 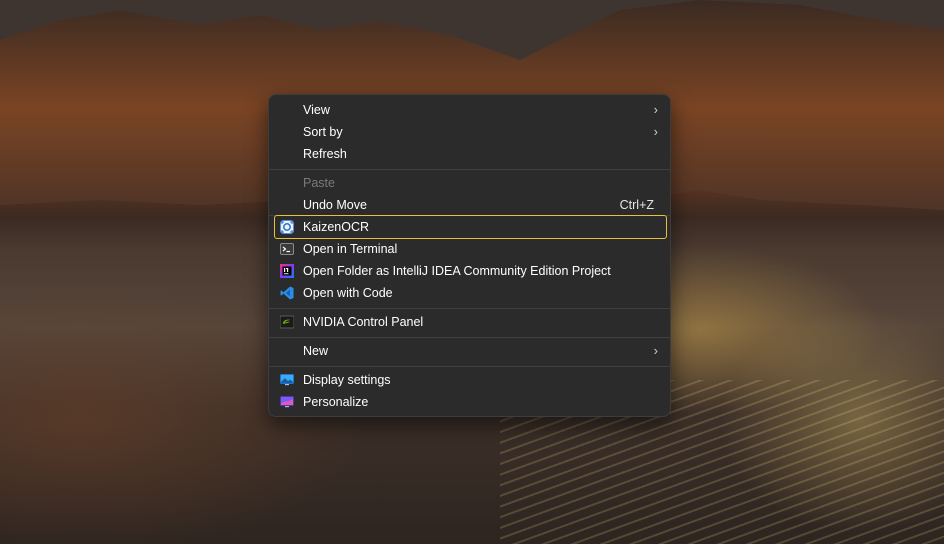 I want to click on menu-item-sort-by: Sort by ›, so click(x=470, y=132).